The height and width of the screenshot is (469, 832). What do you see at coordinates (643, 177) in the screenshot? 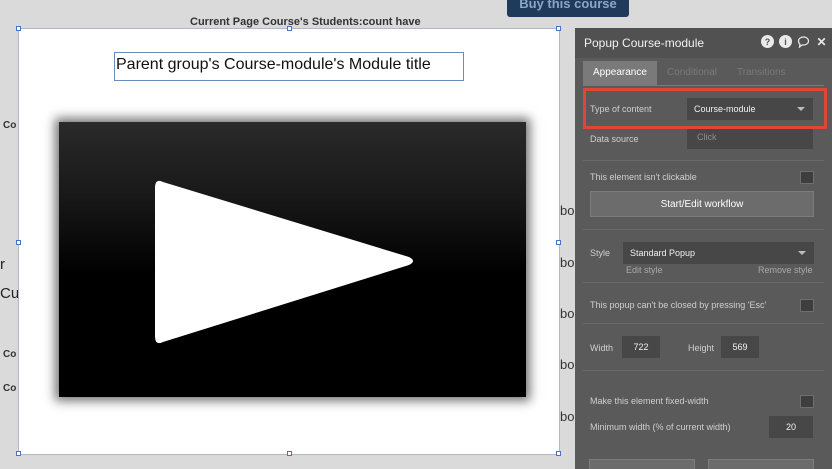
I see `not-clickable-label: This element isn't clickable` at bounding box center [643, 177].